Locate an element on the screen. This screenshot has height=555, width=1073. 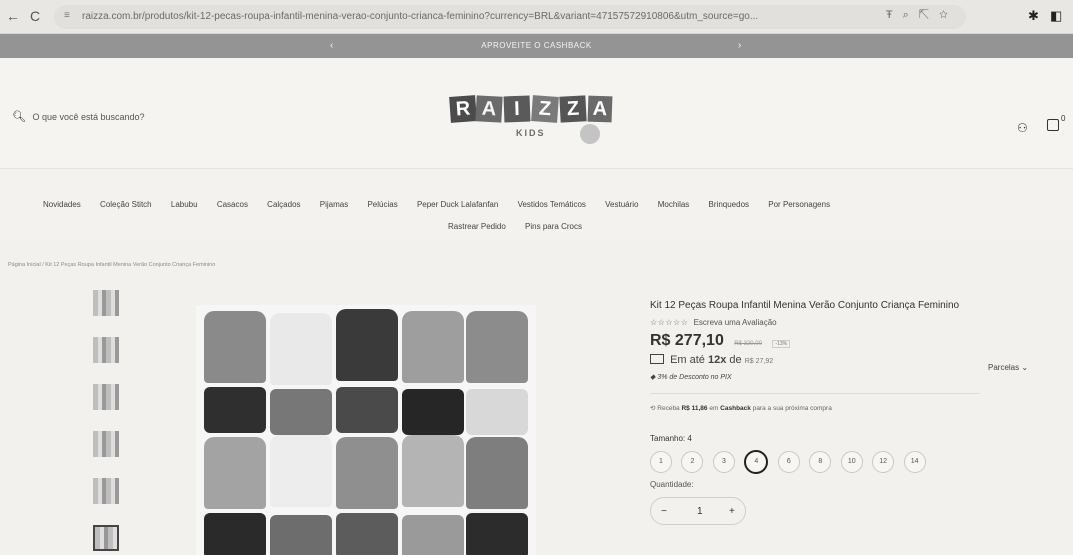
size-option-12: 12 is located at coordinates (883, 462).